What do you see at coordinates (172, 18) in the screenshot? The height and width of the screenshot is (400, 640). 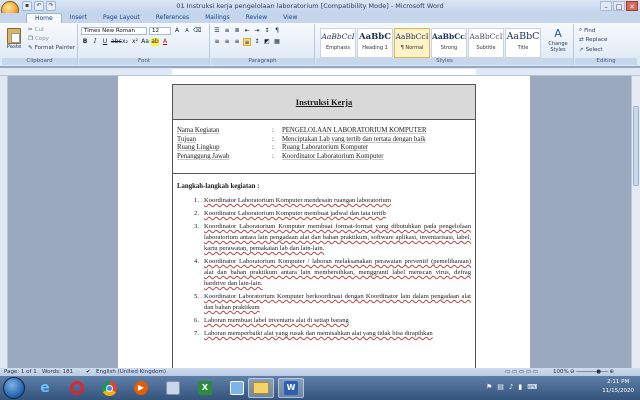 I see `tab-references: References` at bounding box center [172, 18].